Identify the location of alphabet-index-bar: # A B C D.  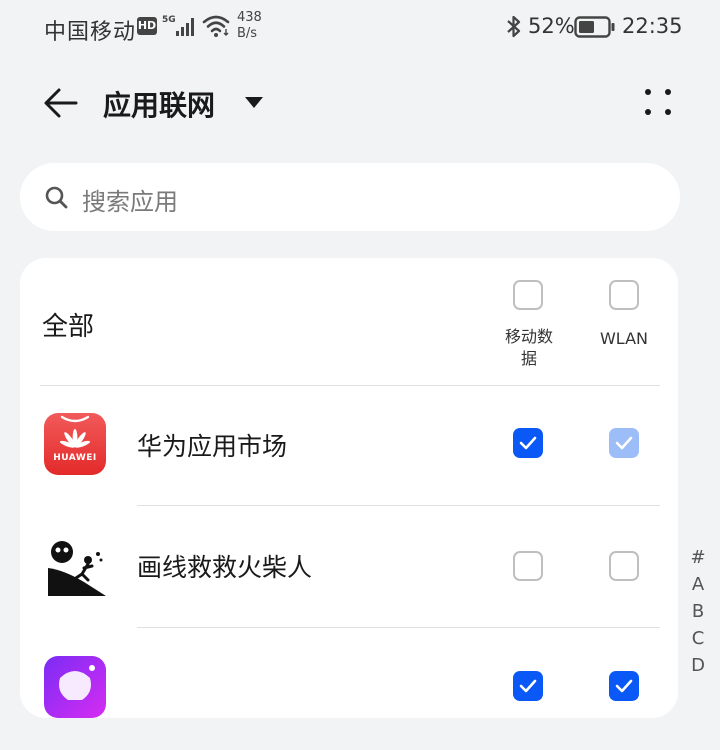
(698, 611).